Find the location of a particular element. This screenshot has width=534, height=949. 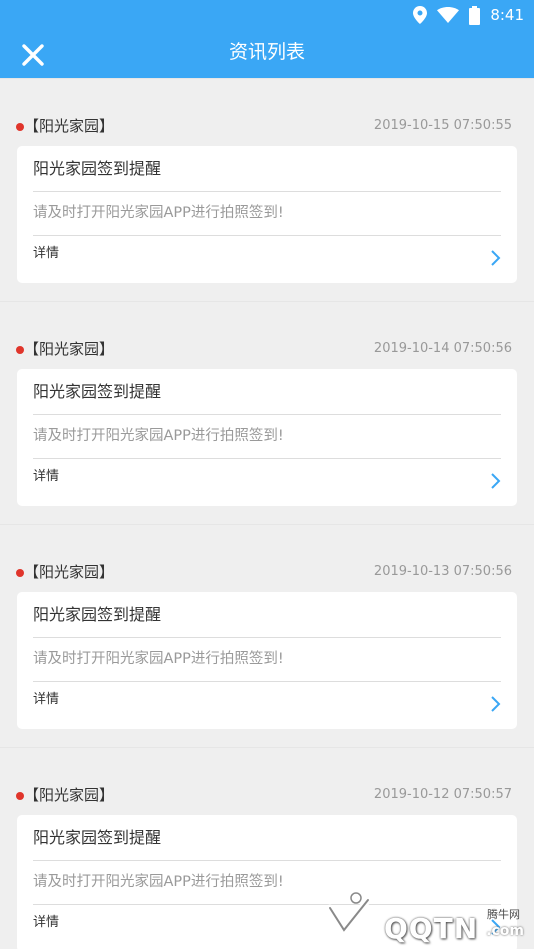

app-header: 资讯列表 is located at coordinates (267, 54).